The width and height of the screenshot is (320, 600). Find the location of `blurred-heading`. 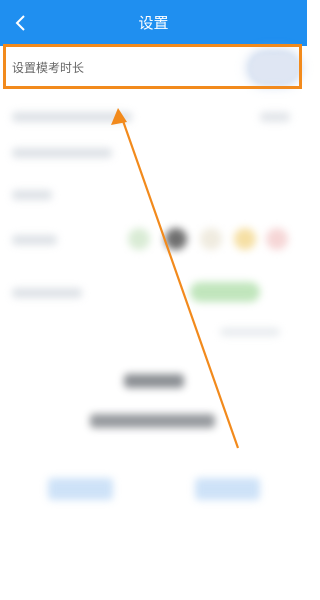

blurred-heading is located at coordinates (154, 381).